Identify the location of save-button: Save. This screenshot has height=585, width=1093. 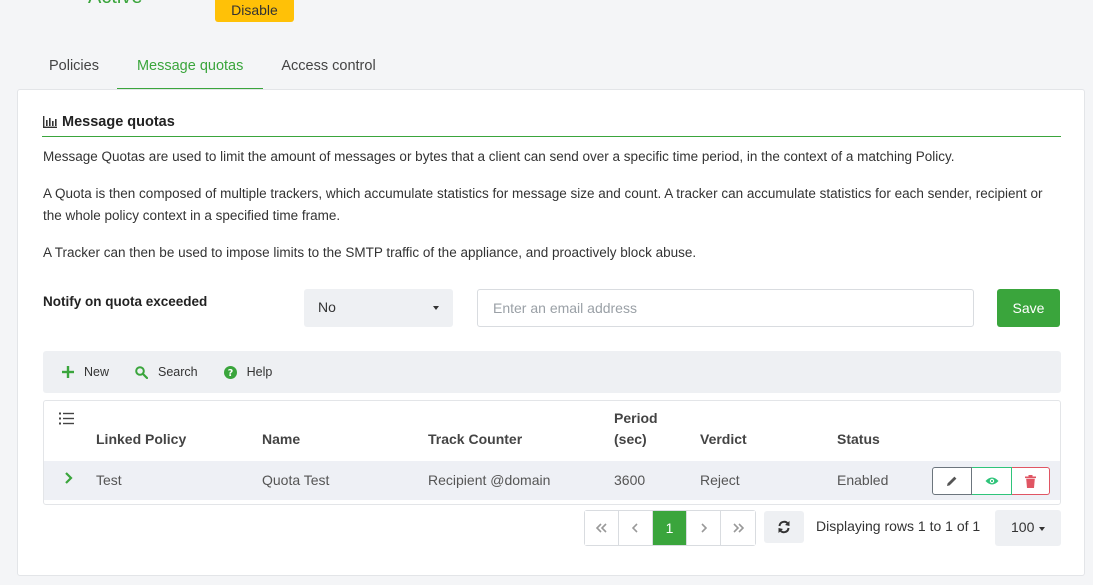
(1028, 308).